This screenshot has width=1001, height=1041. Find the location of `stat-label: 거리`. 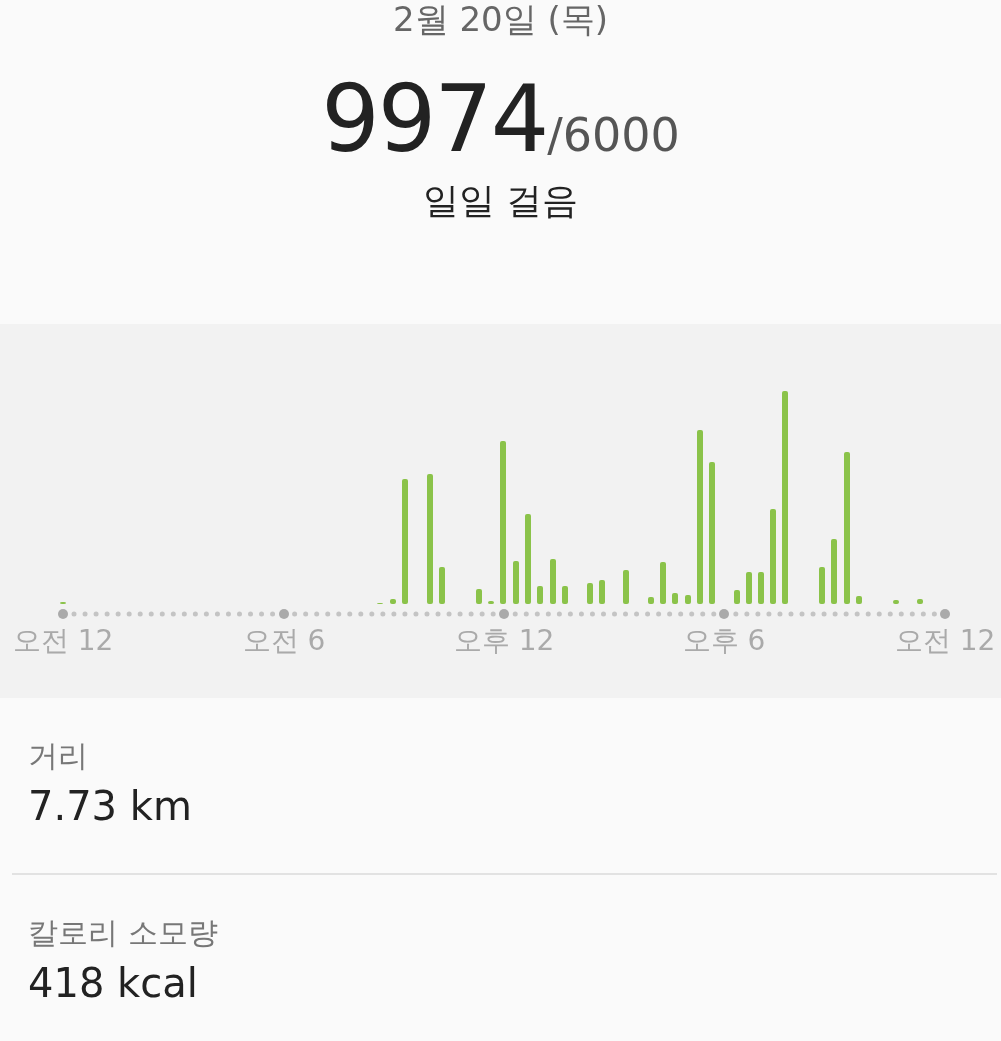

stat-label: 거리 is located at coordinates (58, 755).